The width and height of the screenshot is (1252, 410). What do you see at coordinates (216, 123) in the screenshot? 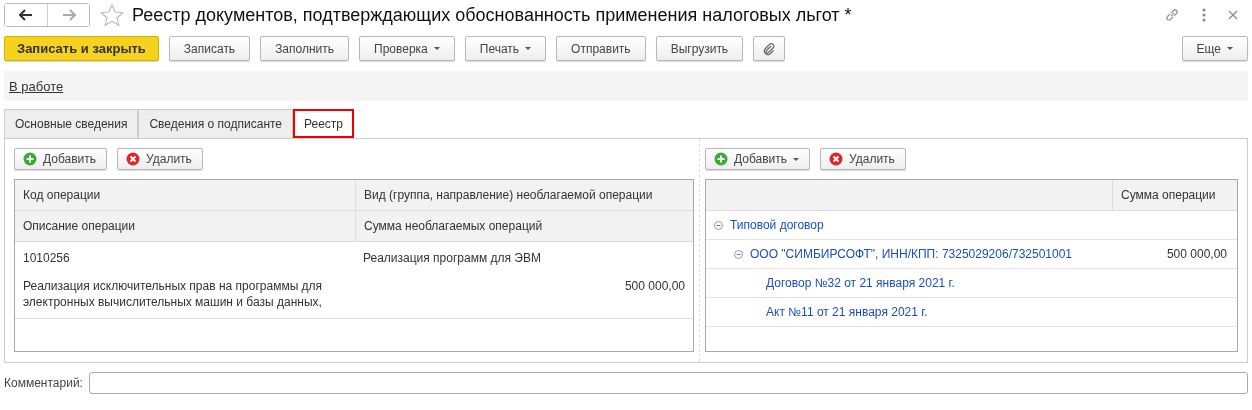
I see `tab: Сведения о подписанте` at bounding box center [216, 123].